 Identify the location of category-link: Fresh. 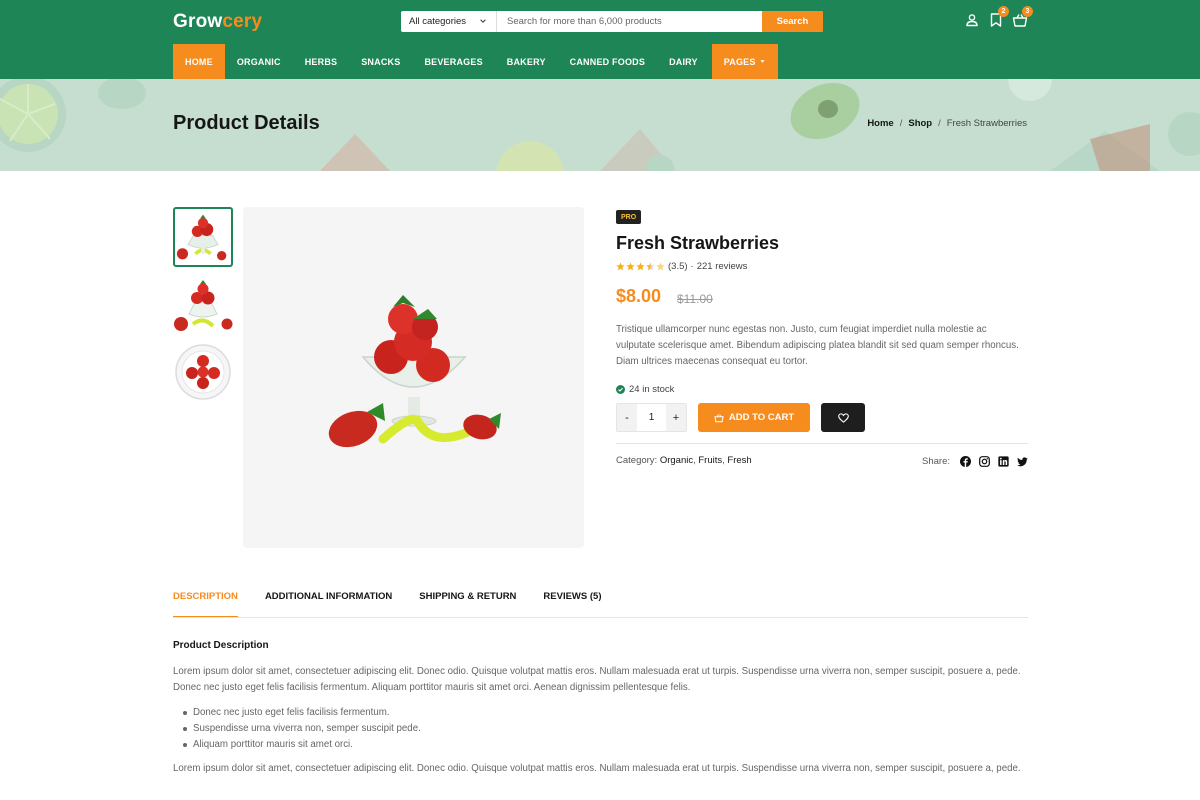
(739, 460).